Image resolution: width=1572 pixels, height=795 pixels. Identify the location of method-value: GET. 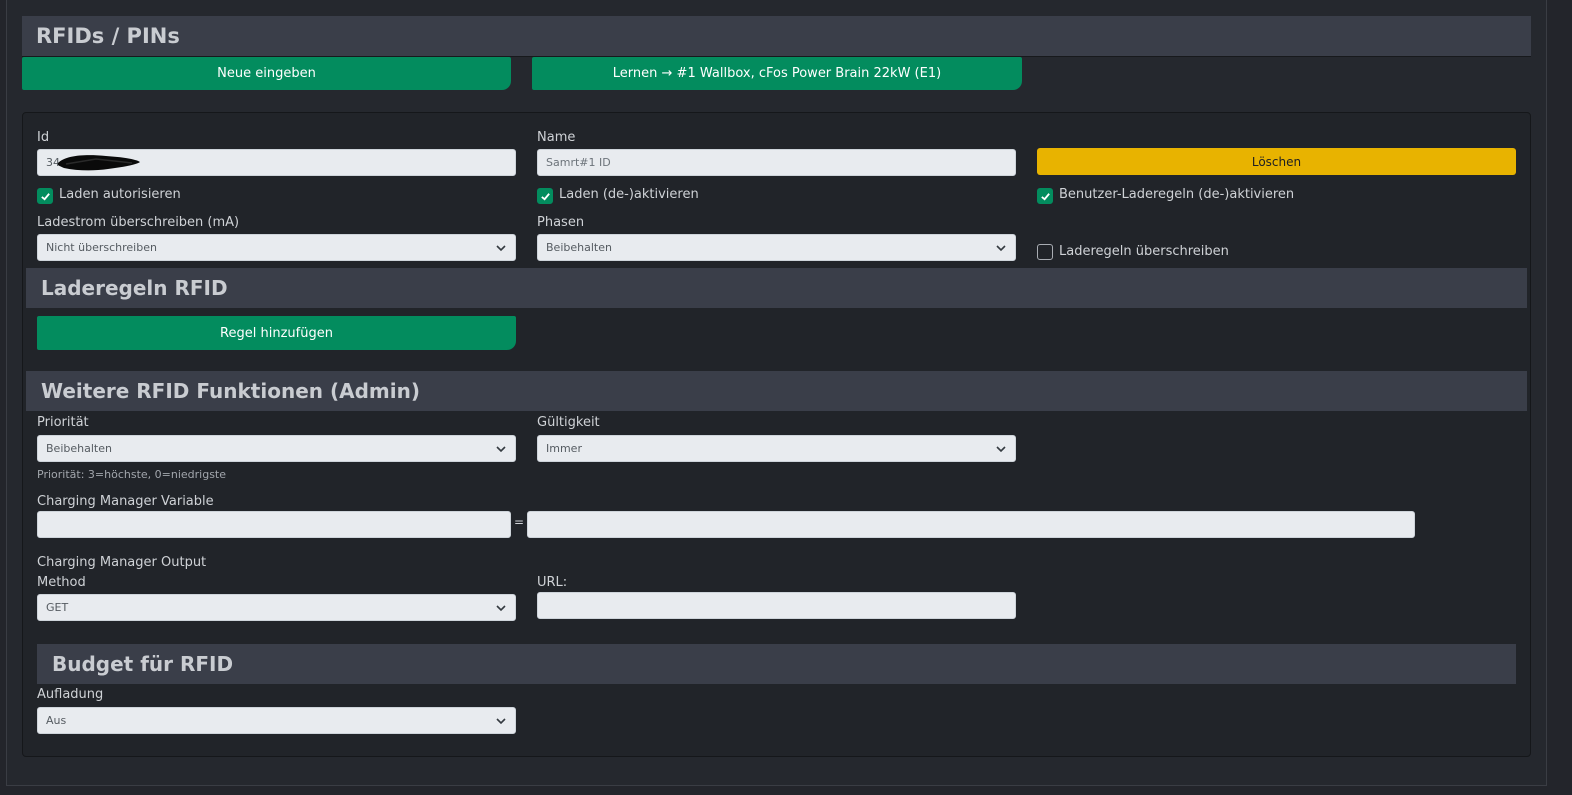
(57, 607).